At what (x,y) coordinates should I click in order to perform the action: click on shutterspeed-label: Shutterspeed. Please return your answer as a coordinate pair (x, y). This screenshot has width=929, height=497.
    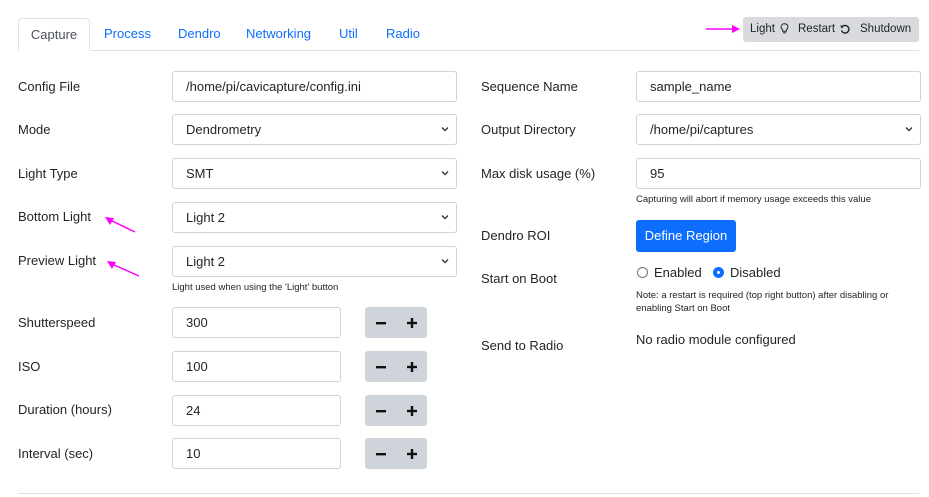
    Looking at the image, I should click on (57, 322).